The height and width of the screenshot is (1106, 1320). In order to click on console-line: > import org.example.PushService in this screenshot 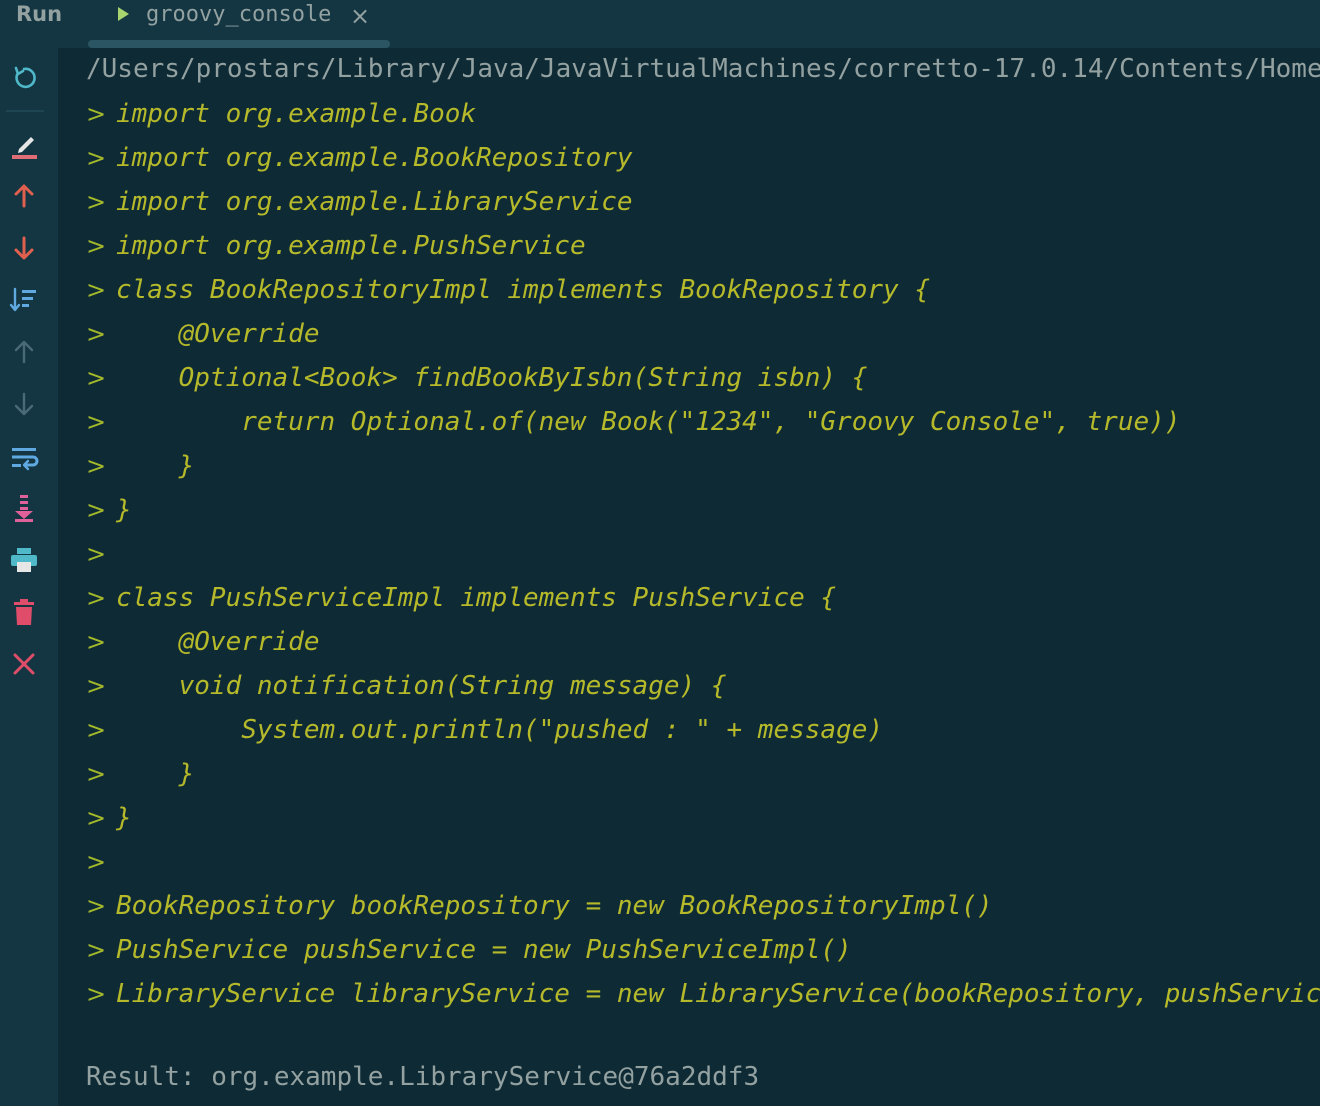, I will do `click(336, 246)`.